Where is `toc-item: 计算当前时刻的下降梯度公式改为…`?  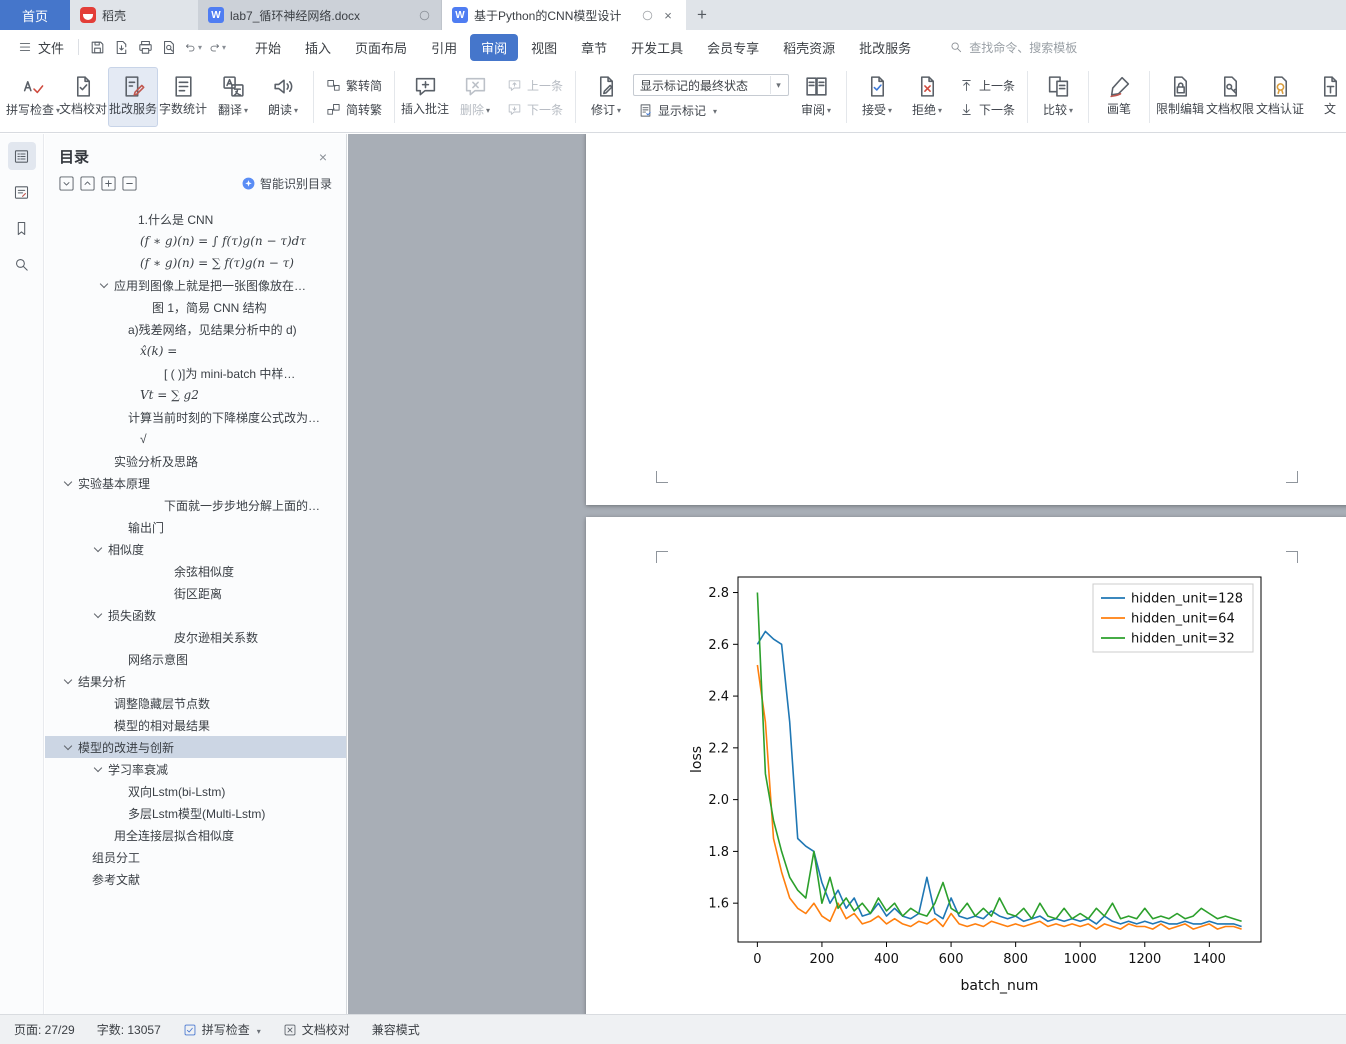
toc-item: 计算当前时刻的下降梯度公式改为… is located at coordinates (195, 417).